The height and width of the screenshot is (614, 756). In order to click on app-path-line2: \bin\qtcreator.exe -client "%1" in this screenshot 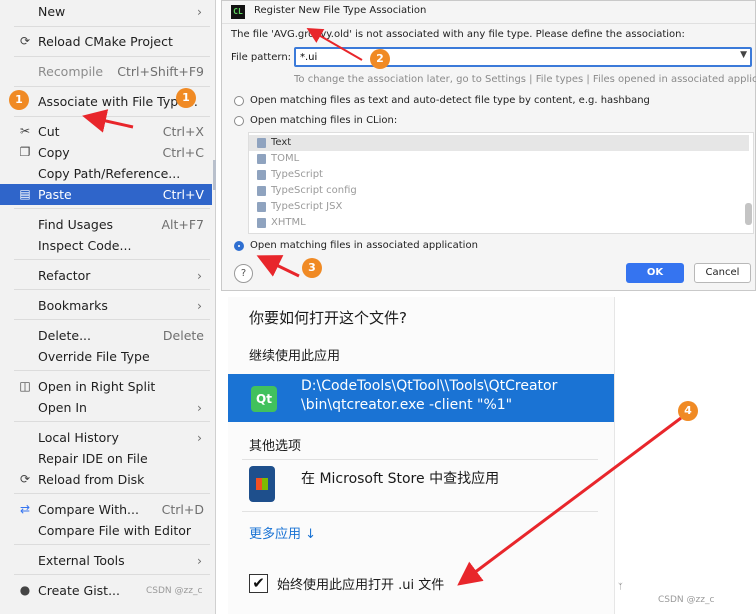, I will do `click(407, 405)`.